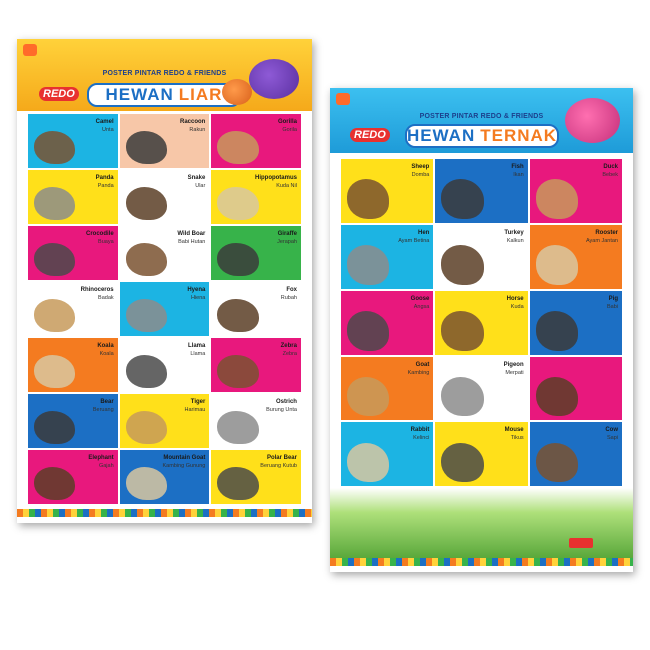 This screenshot has height=650, width=650. I want to click on animal-label: Mouse Tikus, so click(514, 434).